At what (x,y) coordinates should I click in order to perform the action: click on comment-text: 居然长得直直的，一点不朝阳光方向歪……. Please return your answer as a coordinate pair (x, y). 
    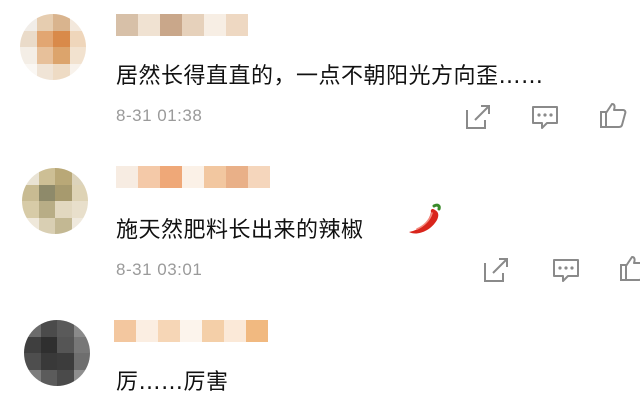
    Looking at the image, I should click on (330, 76).